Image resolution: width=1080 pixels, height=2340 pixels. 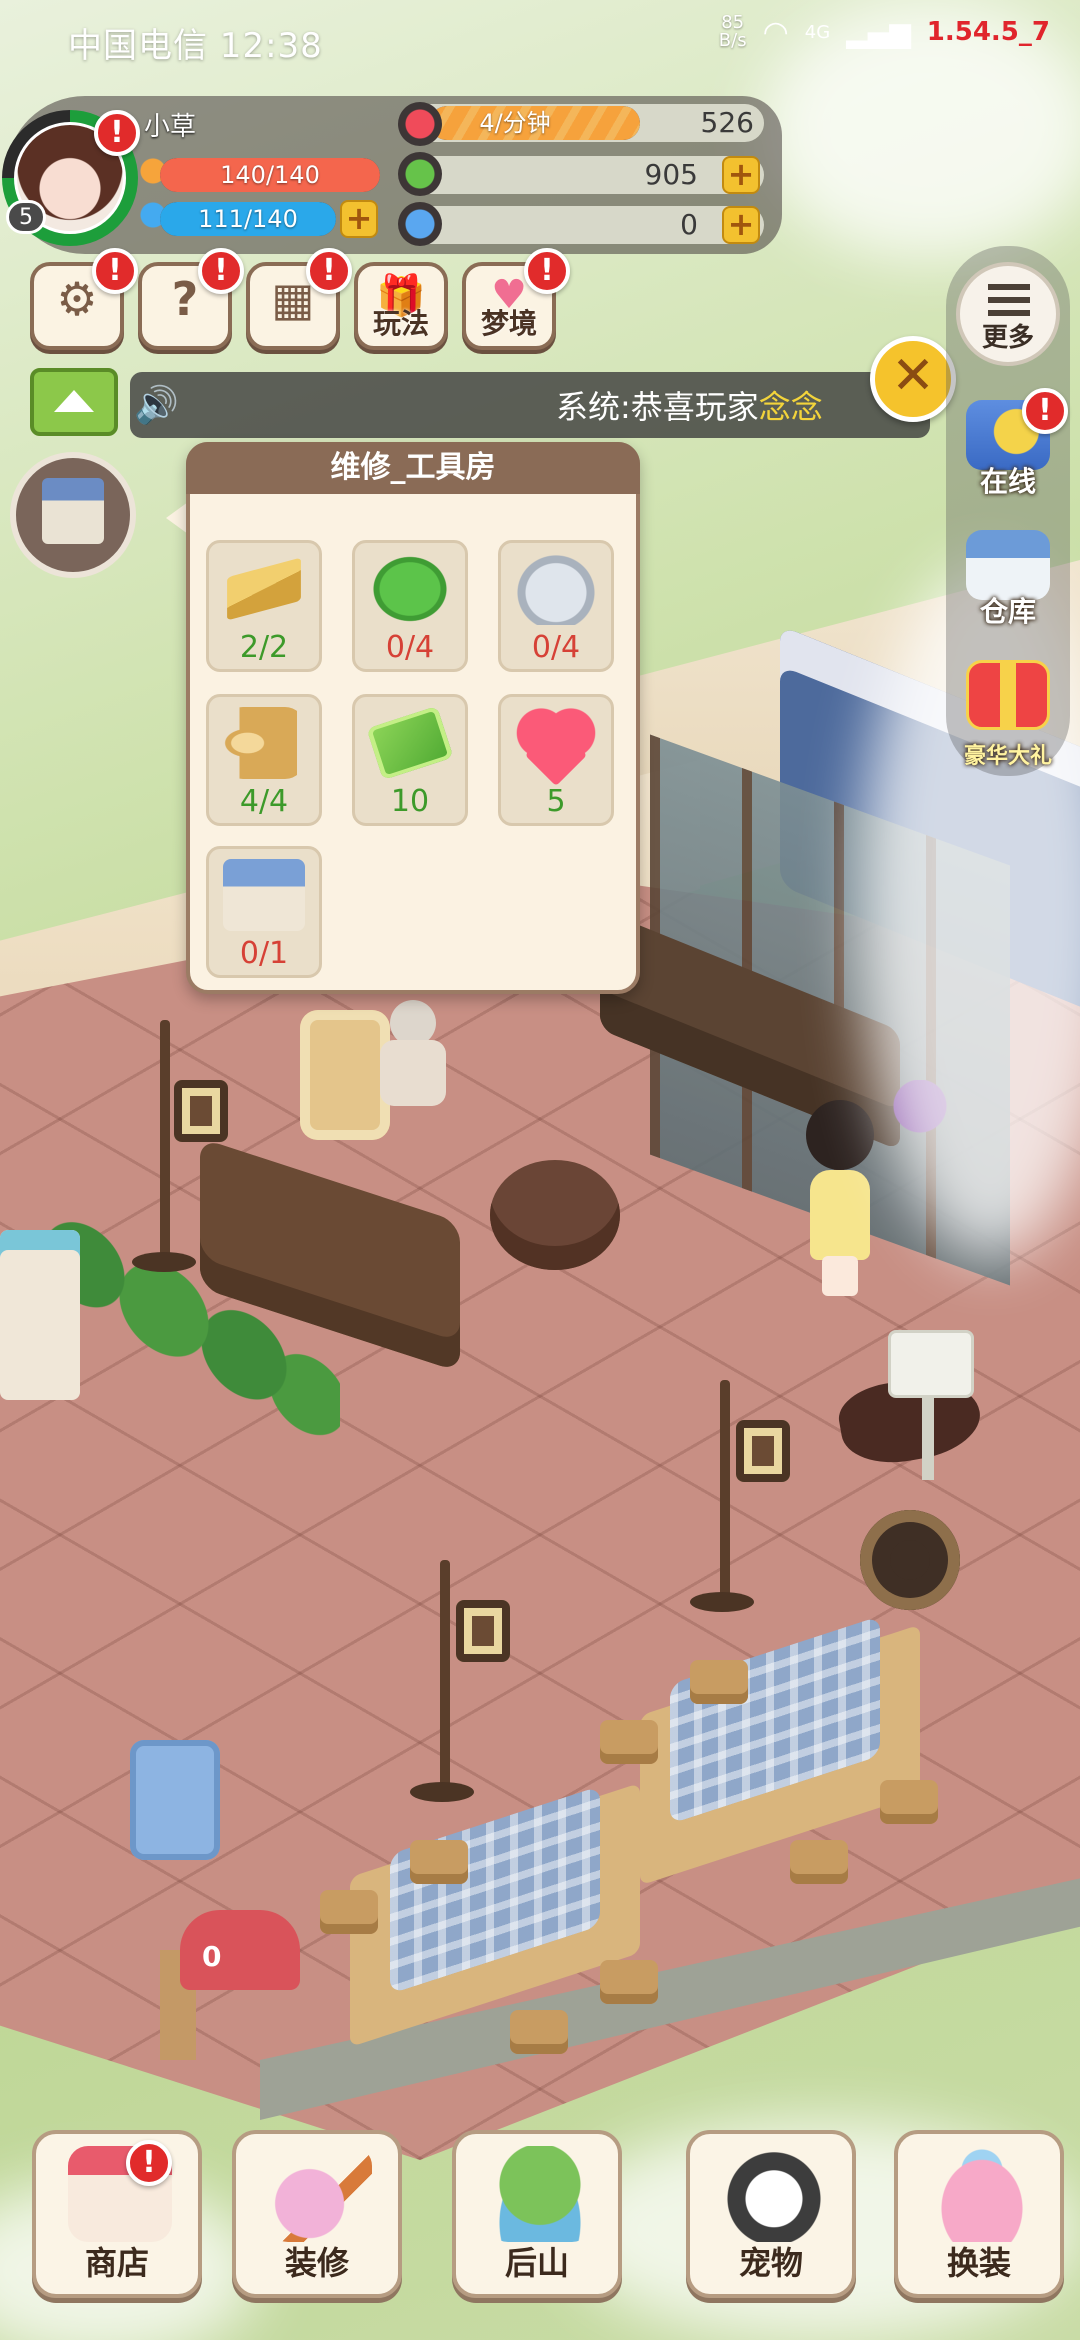 I want to click on suitcase-like-box, so click(x=175, y=1800).